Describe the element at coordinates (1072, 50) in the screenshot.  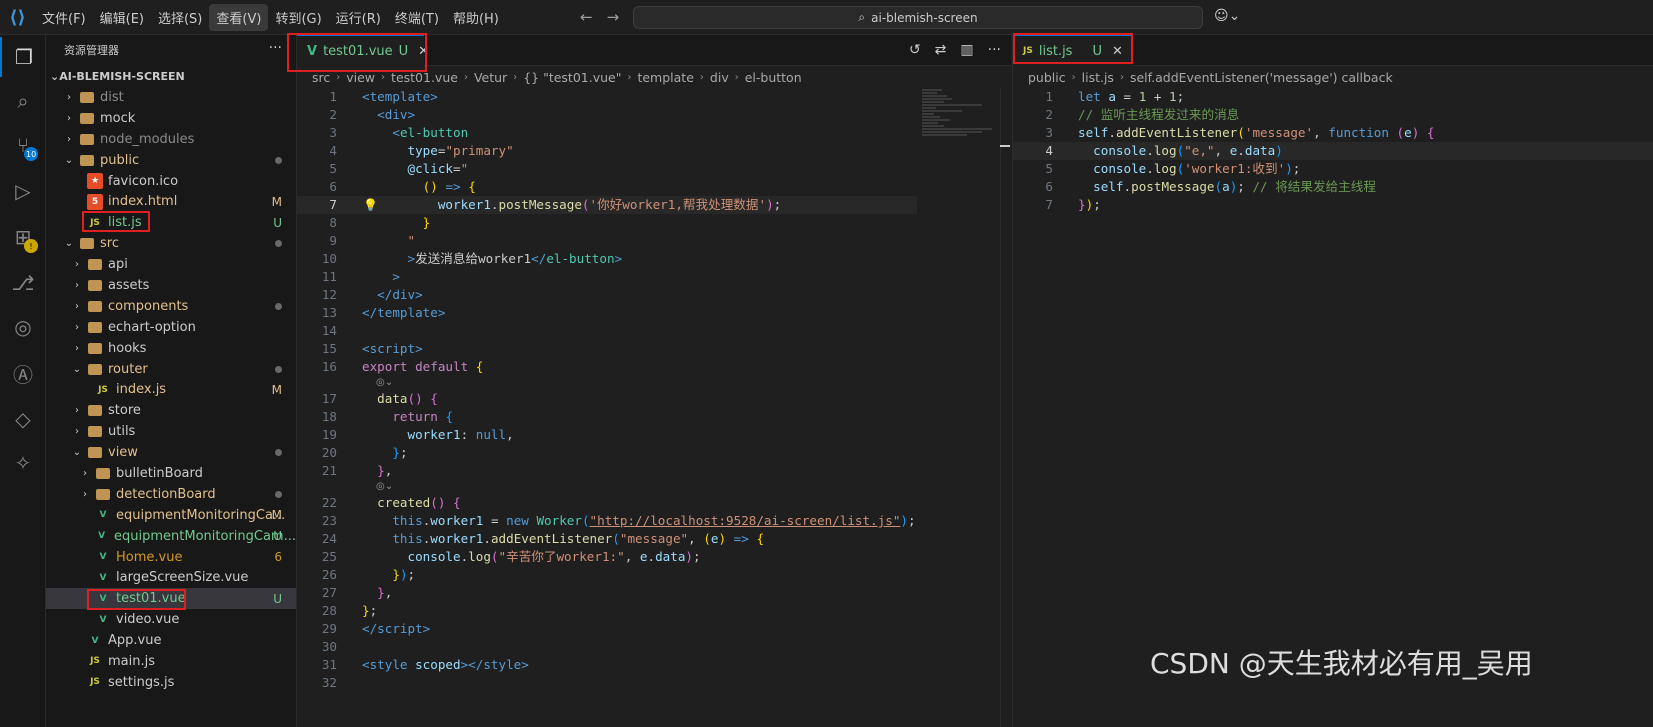
I see `tab-list-js: JS list.js U ✕` at that location.